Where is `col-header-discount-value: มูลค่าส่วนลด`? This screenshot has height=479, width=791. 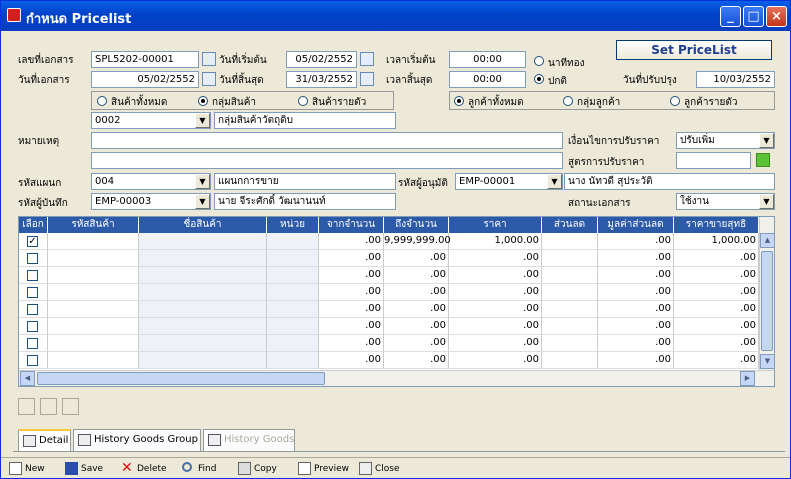 col-header-discount-value: มูลค่าส่วนลด is located at coordinates (636, 225).